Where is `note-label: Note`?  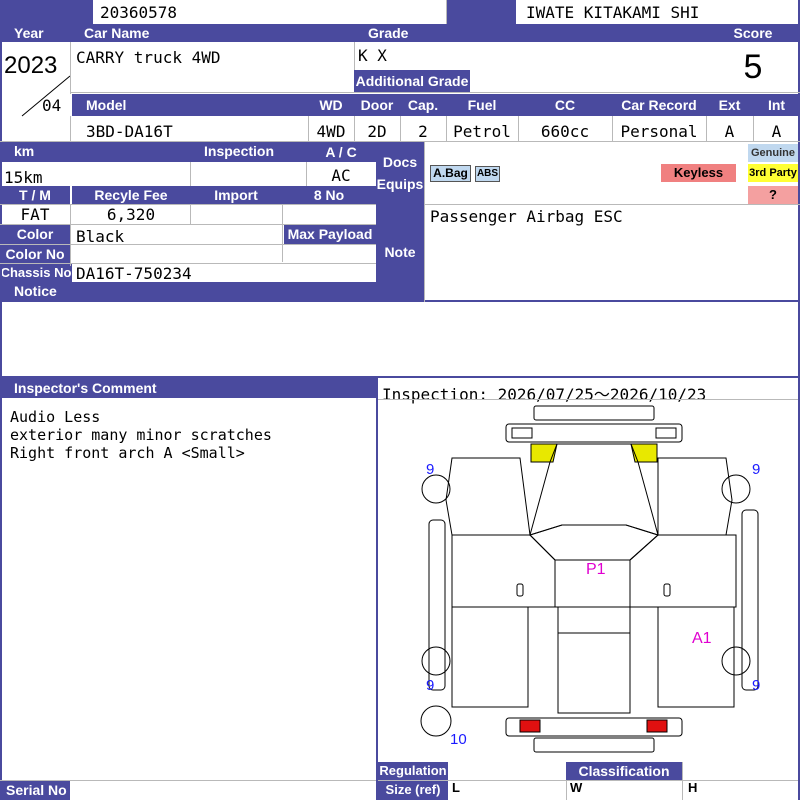
note-label: Note is located at coordinates (400, 252).